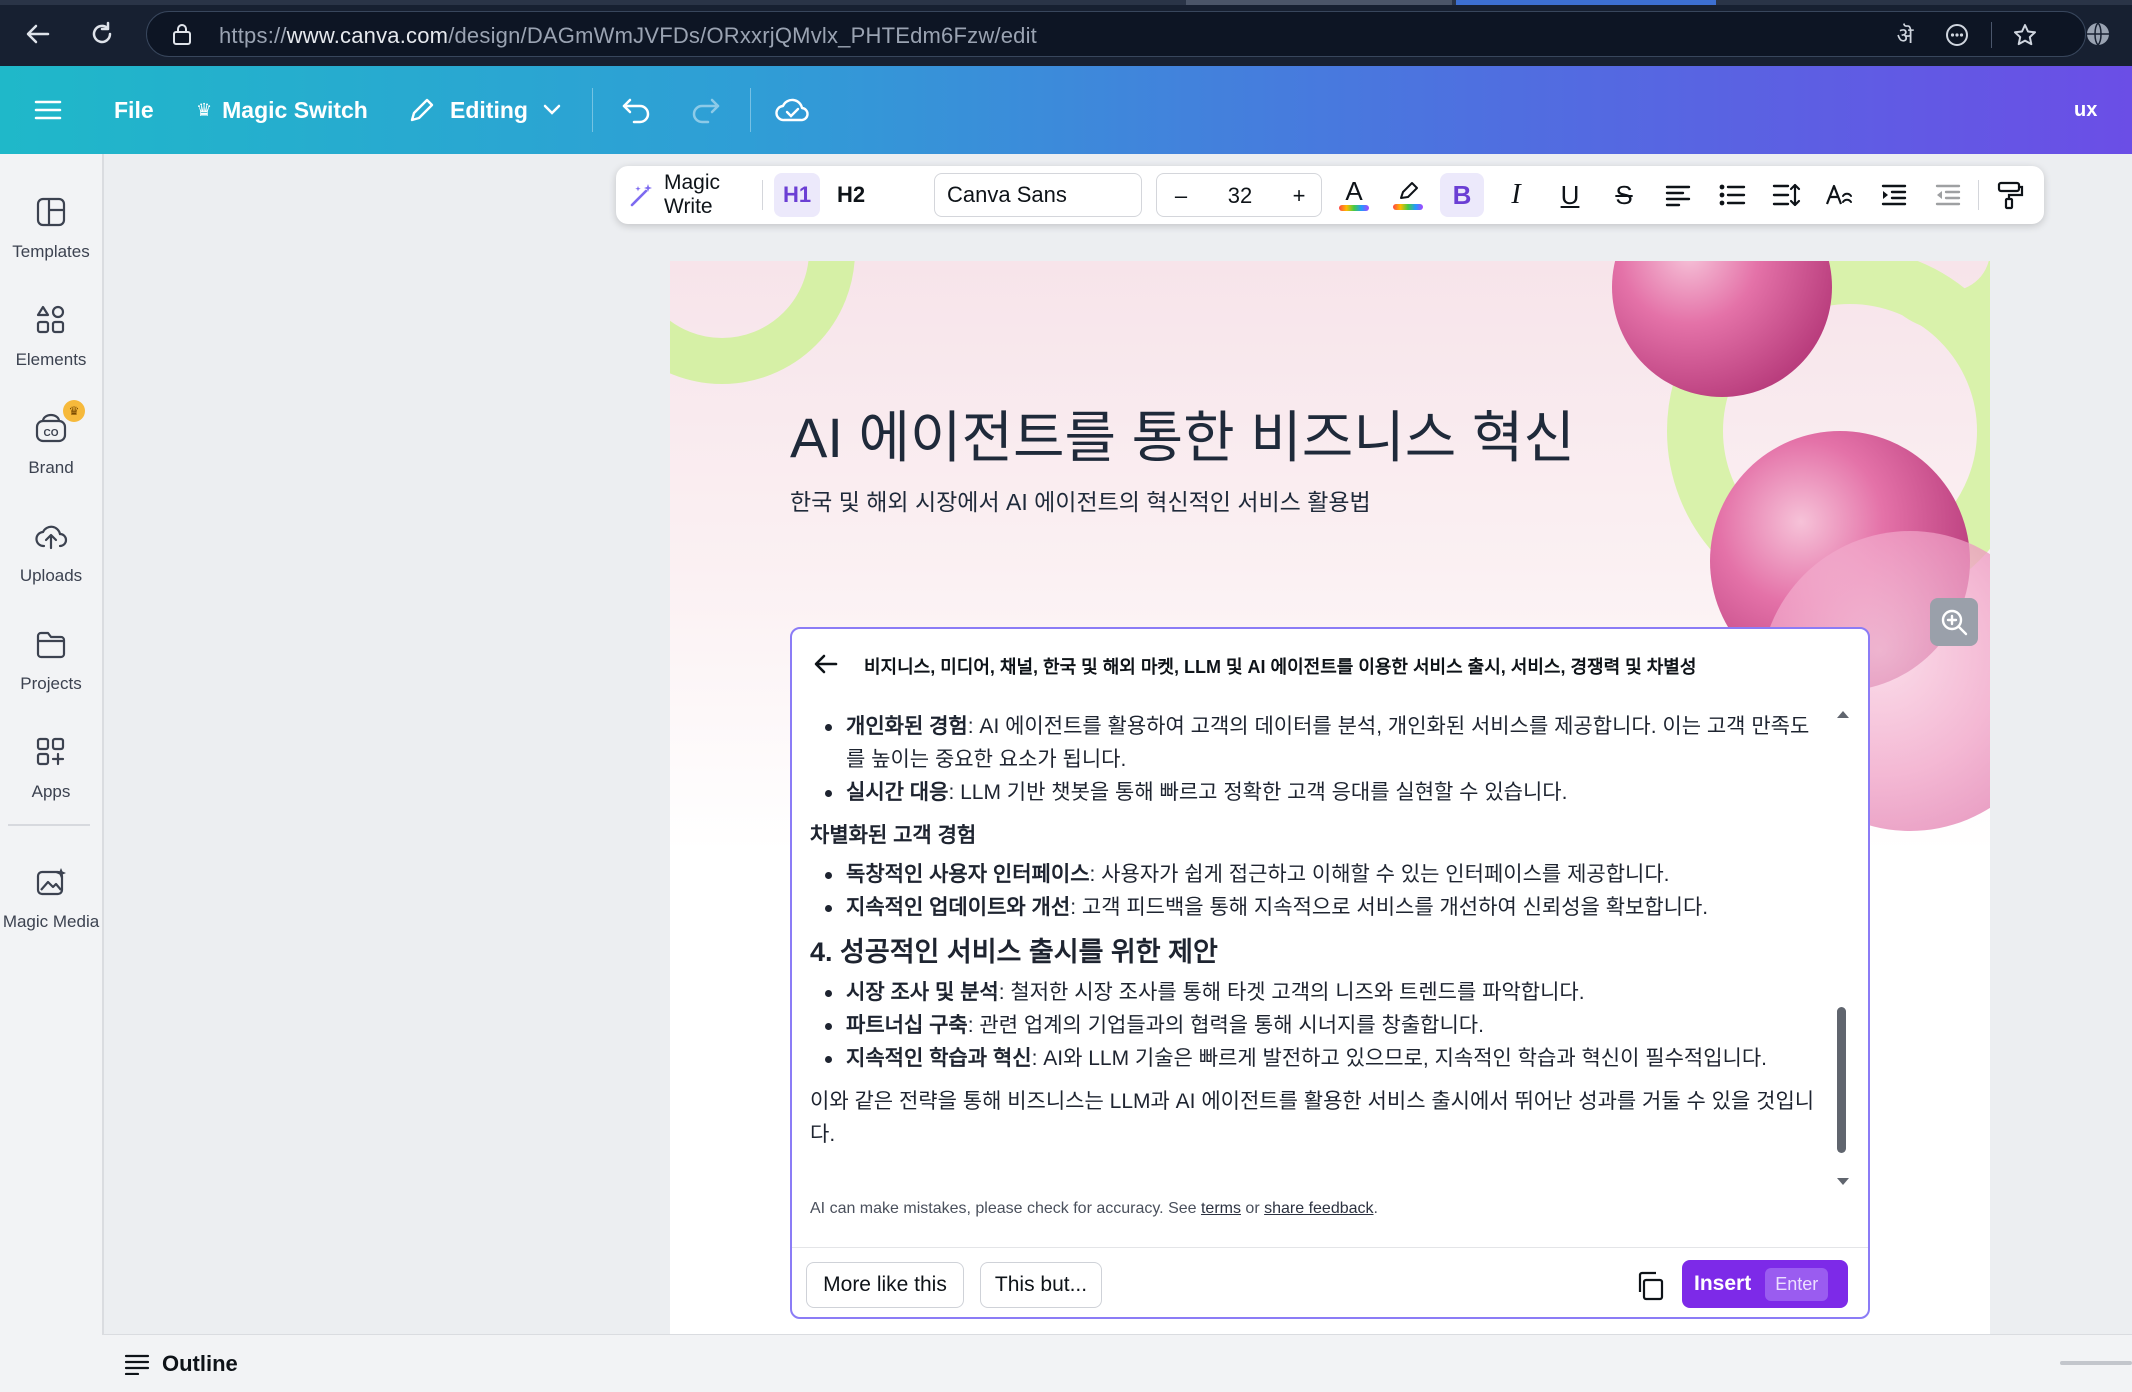 The image size is (2132, 1392). What do you see at coordinates (51, 536) in the screenshot?
I see `cloud-upload-icon` at bounding box center [51, 536].